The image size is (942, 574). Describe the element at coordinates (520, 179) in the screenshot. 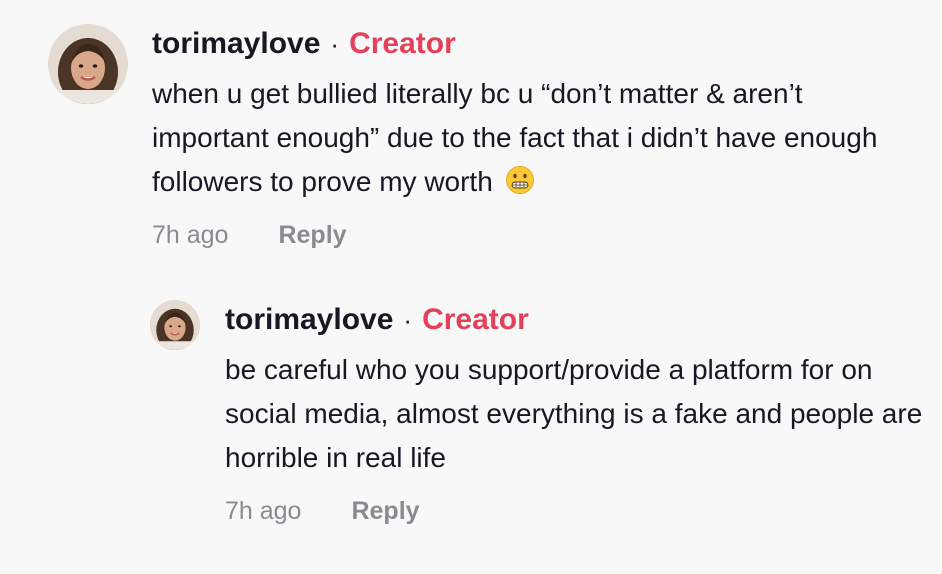

I see `grimacing-face-emoji-icon` at that location.